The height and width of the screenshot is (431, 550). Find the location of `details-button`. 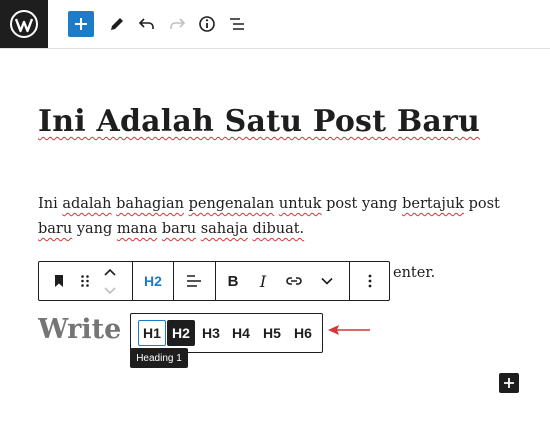

details-button is located at coordinates (207, 24).